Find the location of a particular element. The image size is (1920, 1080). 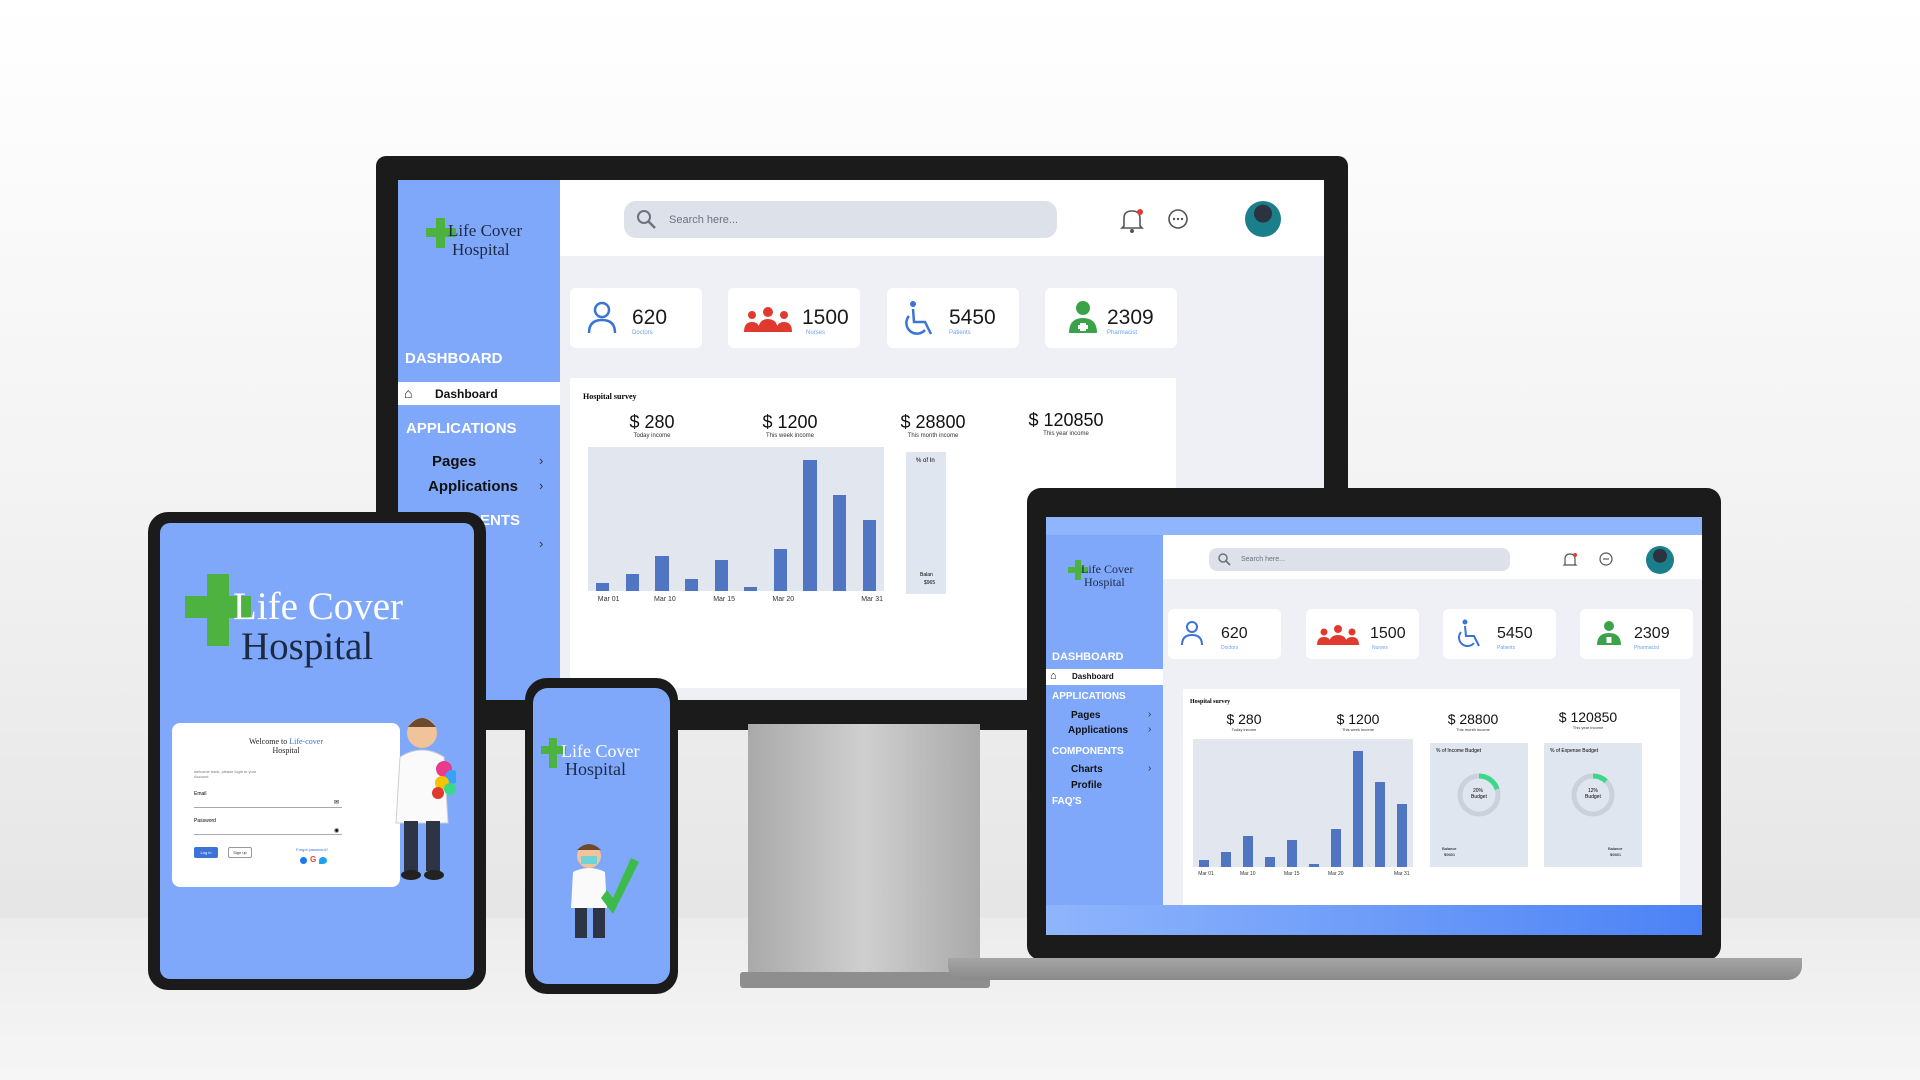

email-field is located at coordinates (268, 807).